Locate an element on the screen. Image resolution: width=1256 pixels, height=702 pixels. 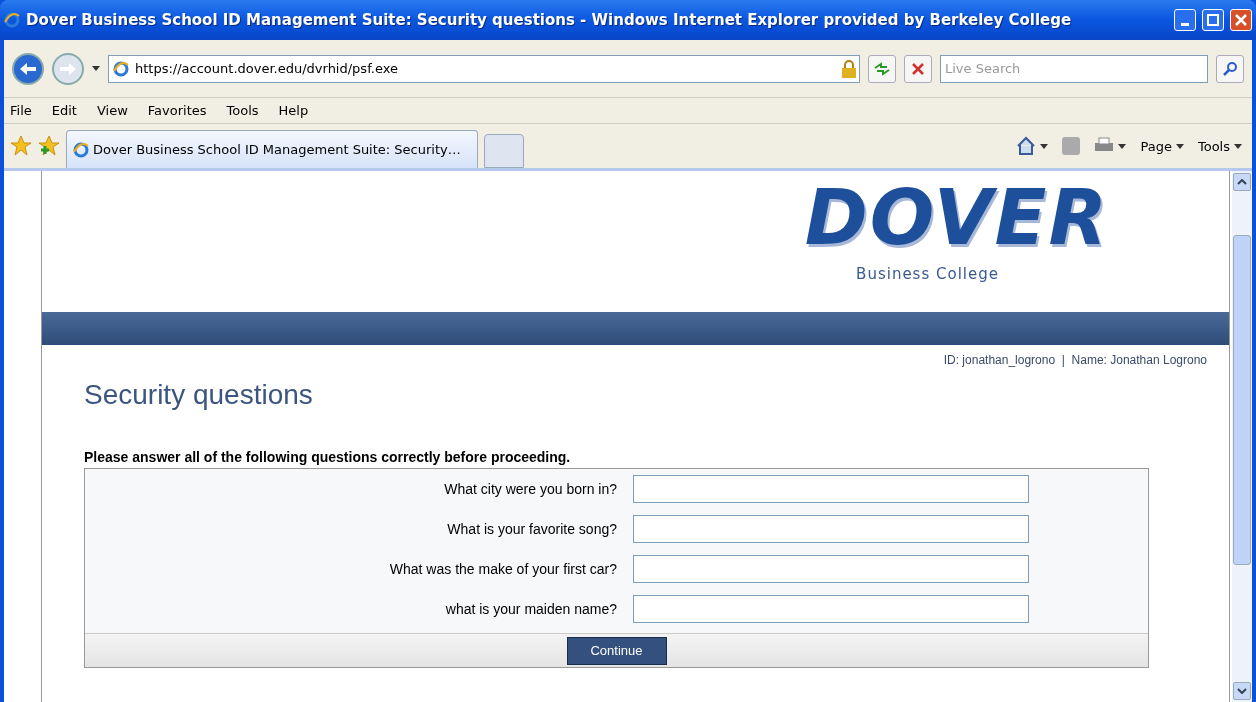
question-label: what is your maiden name? is located at coordinates (530, 609).